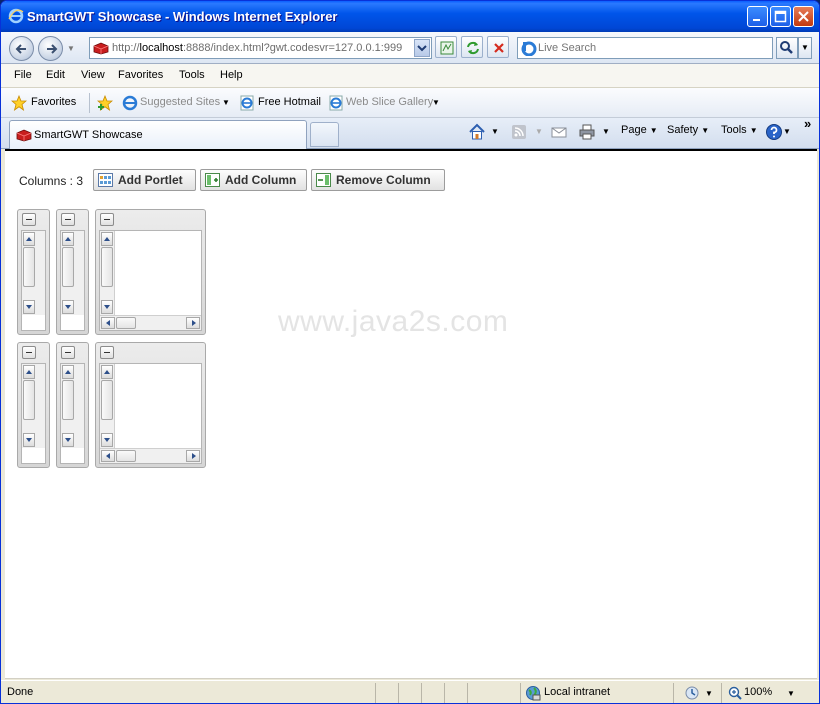 The height and width of the screenshot is (704, 820). What do you see at coordinates (231, 75) in the screenshot?
I see `menu-help: Help` at bounding box center [231, 75].